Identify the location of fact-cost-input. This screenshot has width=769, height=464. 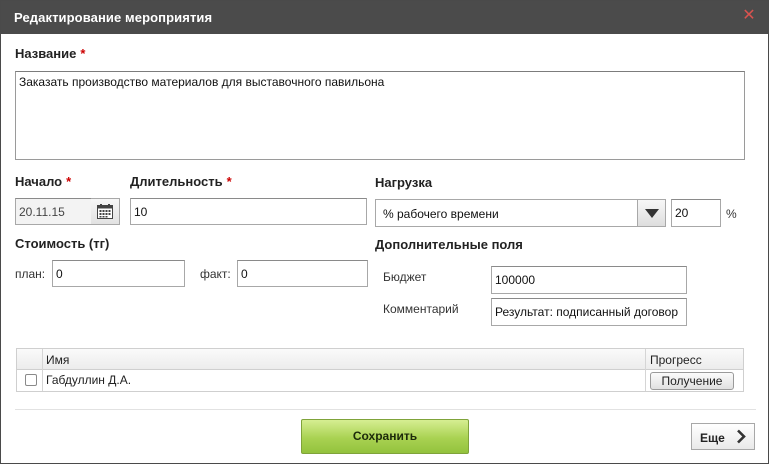
(302, 273).